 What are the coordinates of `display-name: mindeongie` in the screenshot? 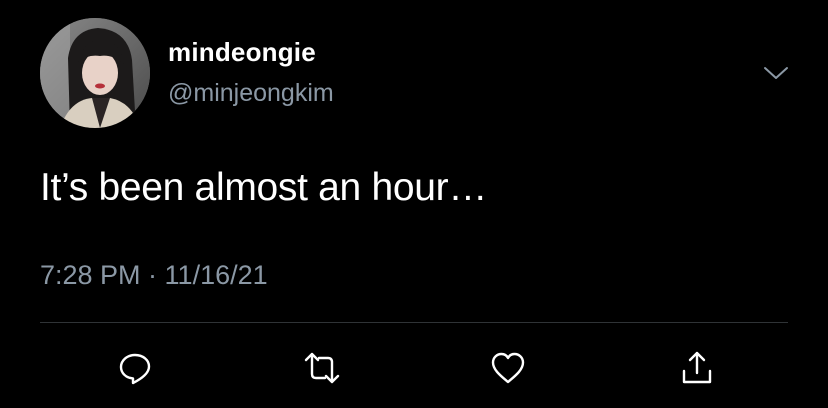 It's located at (242, 52).